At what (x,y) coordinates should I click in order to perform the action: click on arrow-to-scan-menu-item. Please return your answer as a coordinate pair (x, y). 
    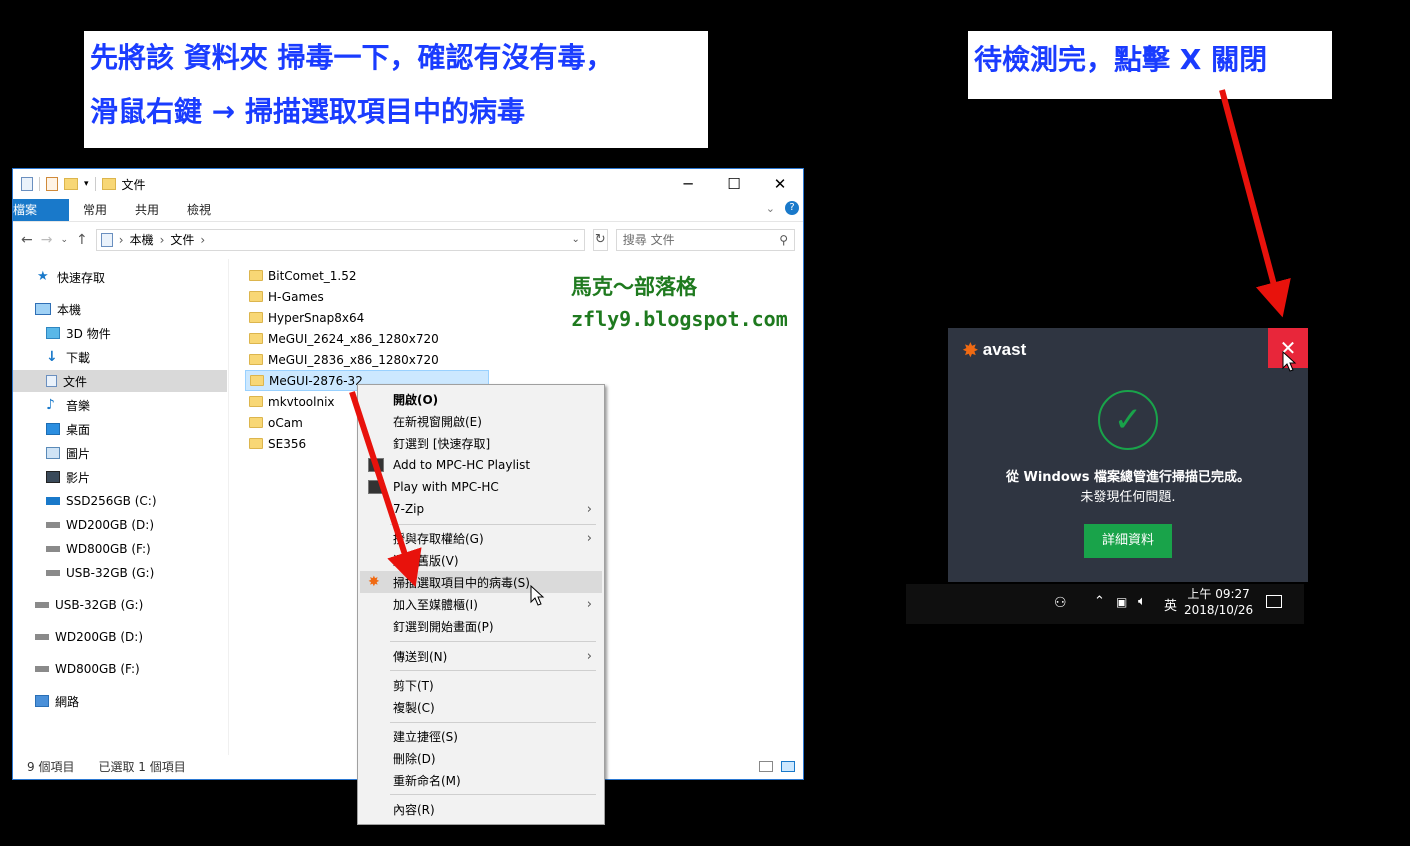
    Looking at the image, I should click on (385, 489).